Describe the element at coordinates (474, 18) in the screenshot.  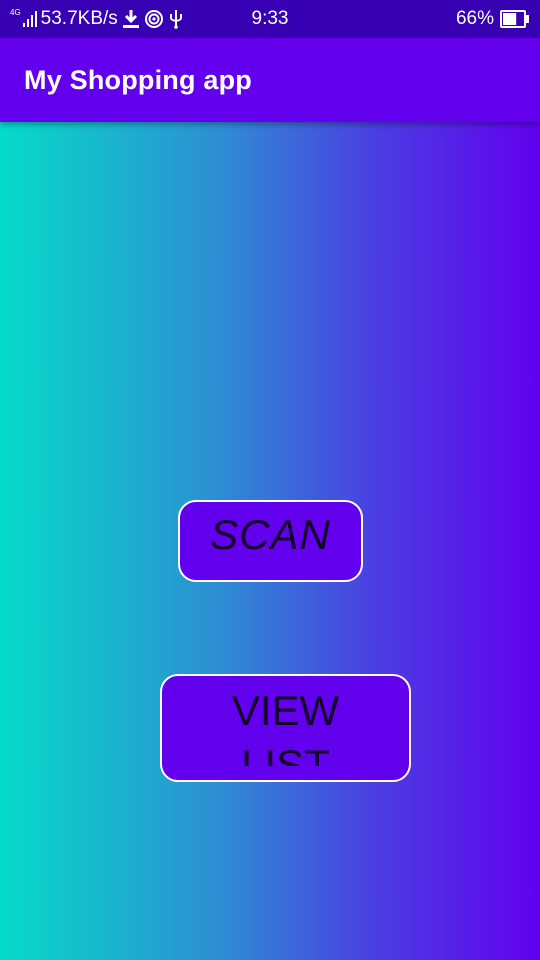
I see `battery-percent: 66%` at that location.